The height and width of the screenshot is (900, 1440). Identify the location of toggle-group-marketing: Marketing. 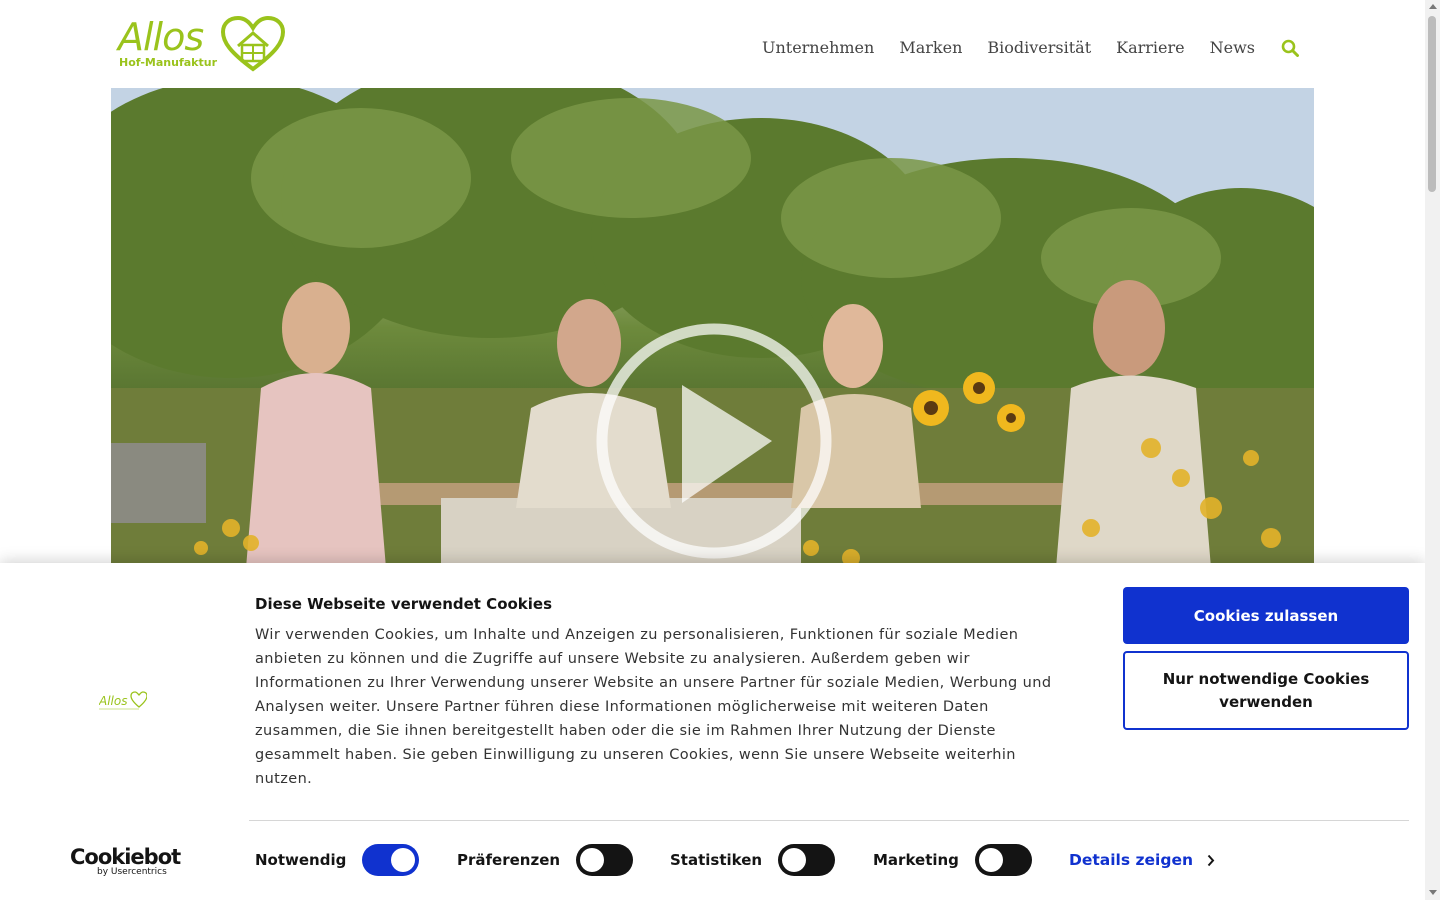
(952, 860).